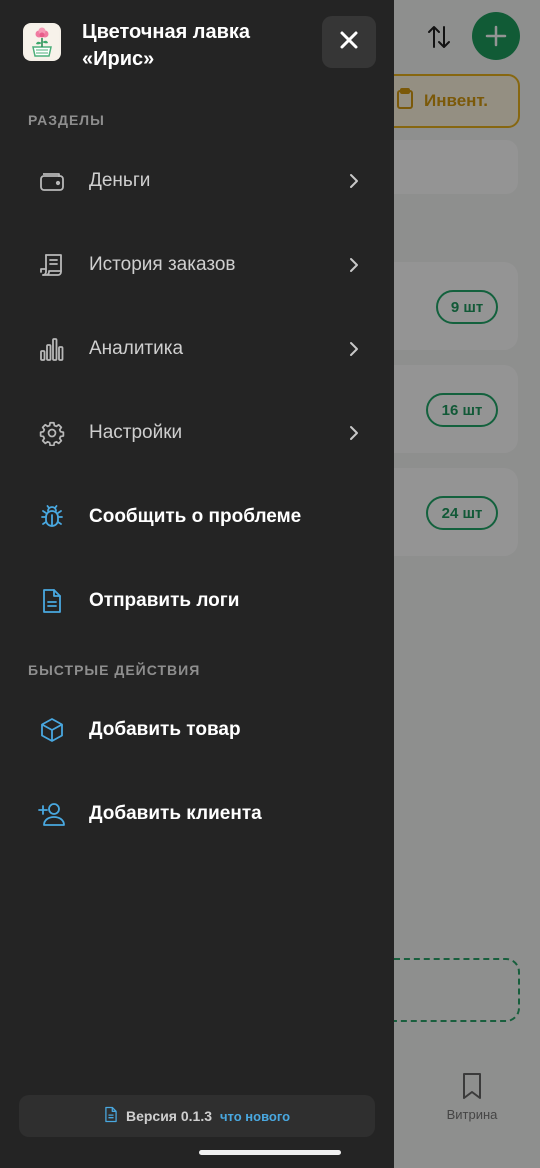  What do you see at coordinates (52, 349) in the screenshot?
I see `bar-chart-icon` at bounding box center [52, 349].